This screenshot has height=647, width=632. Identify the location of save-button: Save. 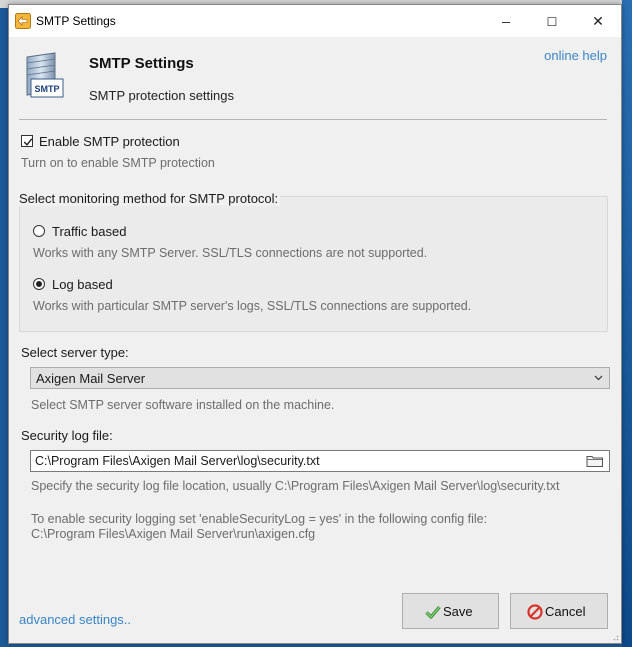
(450, 611).